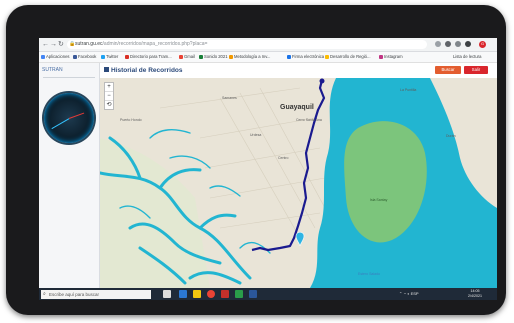 The image size is (514, 323). Describe the element at coordinates (408, 90) in the screenshot. I see `district-label: La Puntilla` at that location.